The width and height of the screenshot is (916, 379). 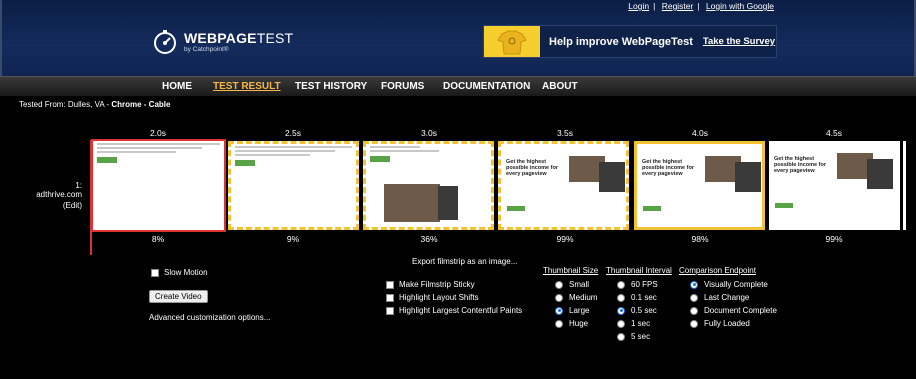 I want to click on thumbnail-interval-heading: Thumbnail Interval, so click(x=639, y=270).